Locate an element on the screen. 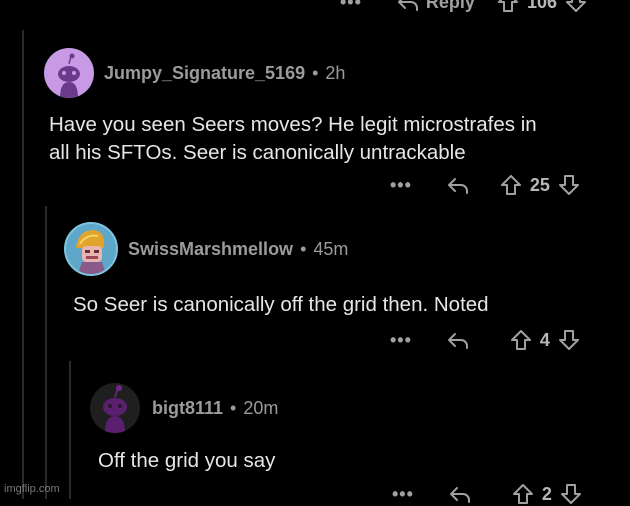 This screenshot has height=506, width=630. parent-action-bar: ••• Reply 106 is located at coordinates (463, 7).